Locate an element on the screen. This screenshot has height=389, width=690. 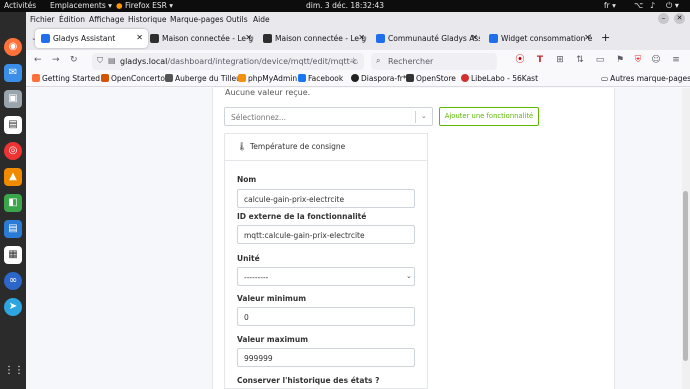
reload-icon: ↻ is located at coordinates (74, 60).